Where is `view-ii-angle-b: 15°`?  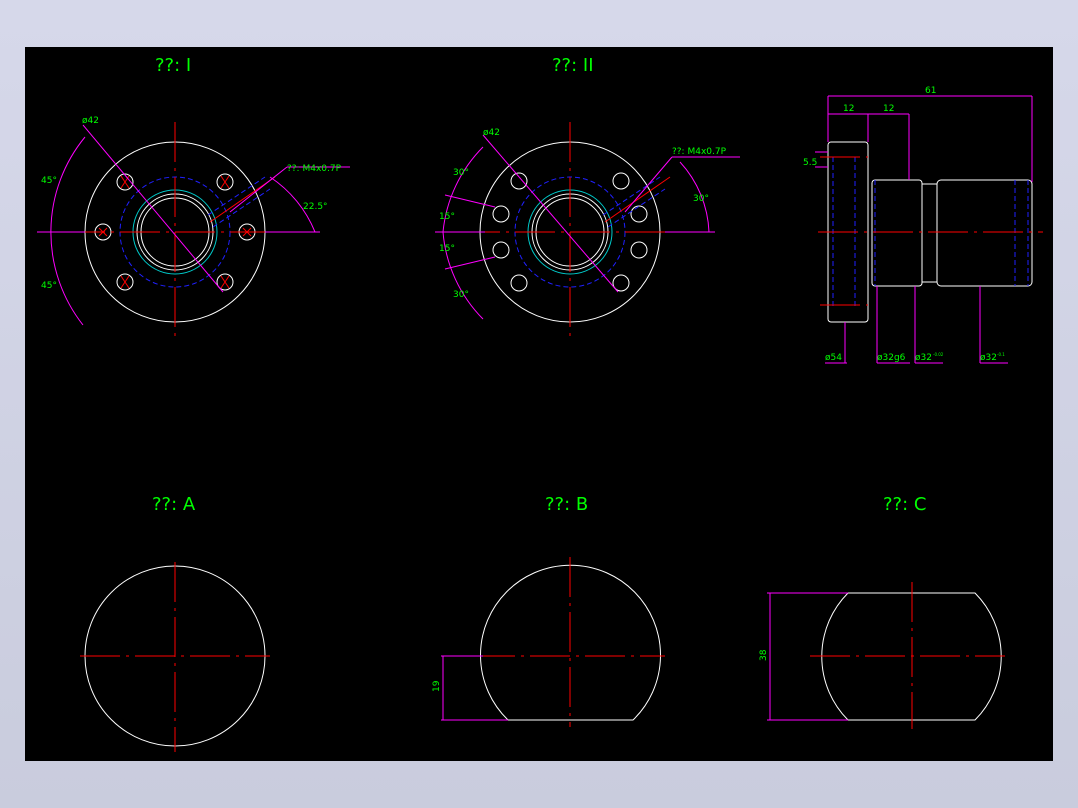
view-ii-angle-b: 15° is located at coordinates (447, 217).